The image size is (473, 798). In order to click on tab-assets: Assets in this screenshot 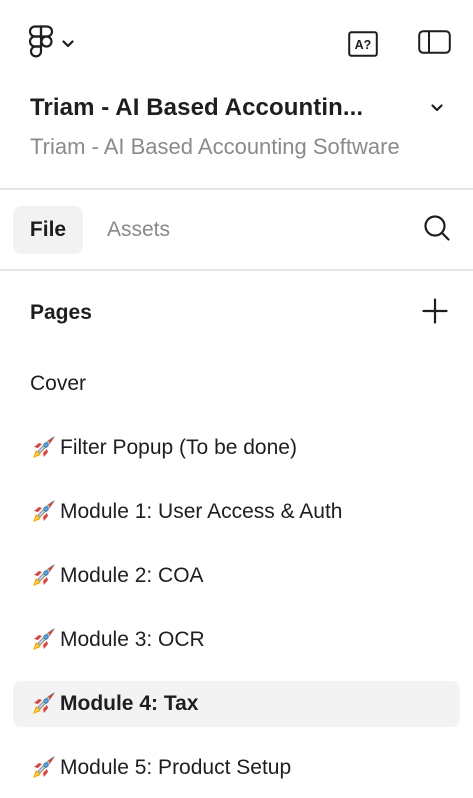, I will do `click(138, 230)`.